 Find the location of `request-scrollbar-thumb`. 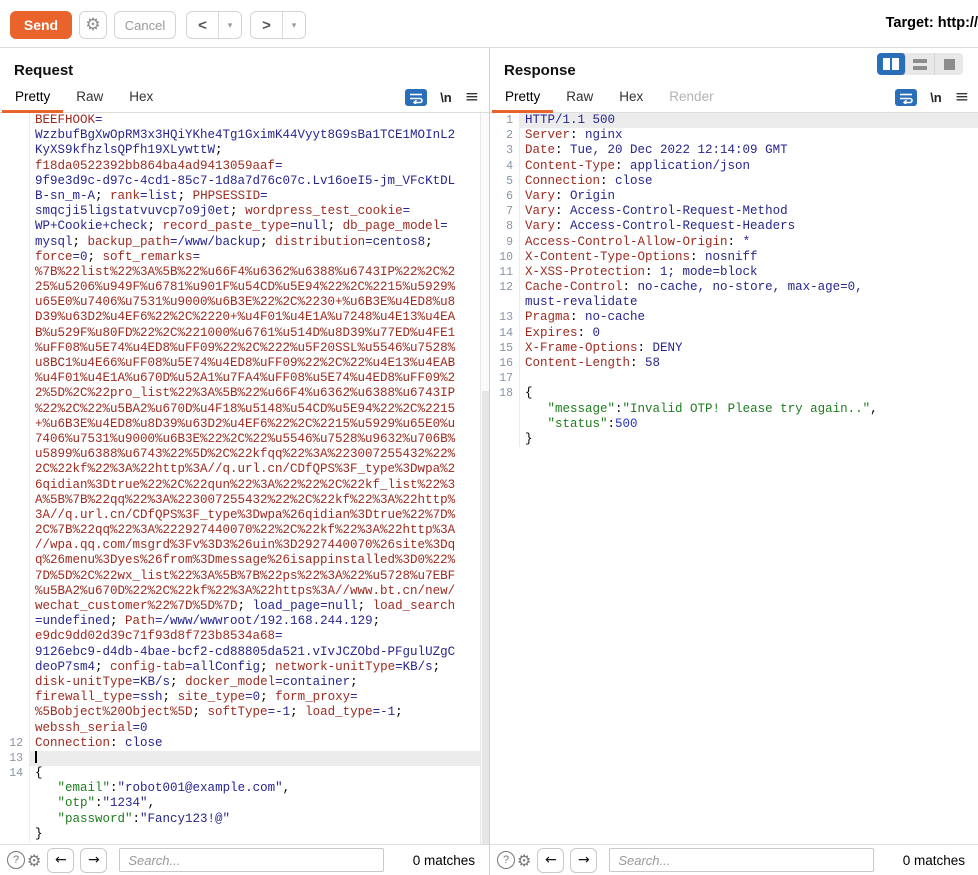

request-scrollbar-thumb is located at coordinates (485, 617).